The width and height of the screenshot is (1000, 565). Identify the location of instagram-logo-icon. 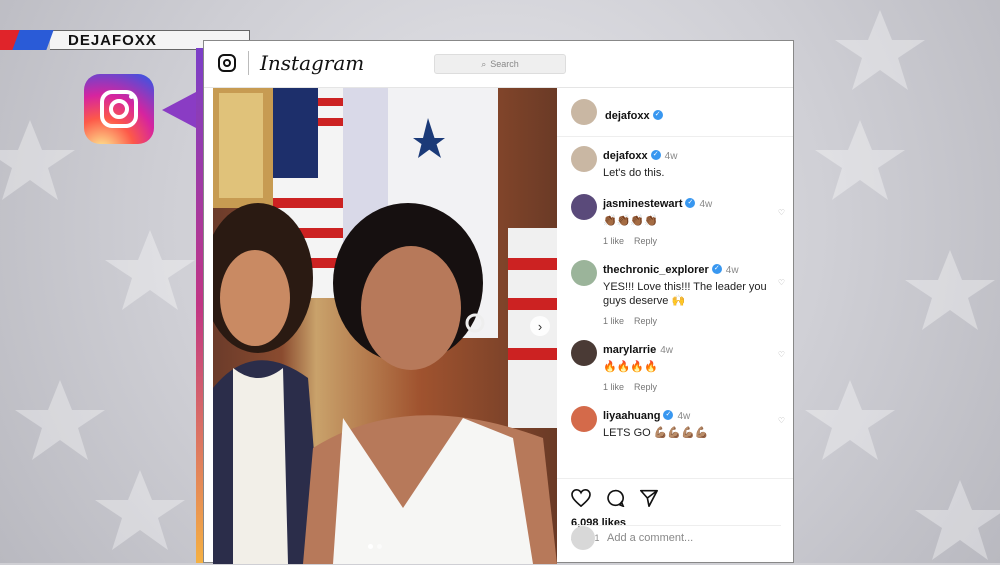
(119, 109).